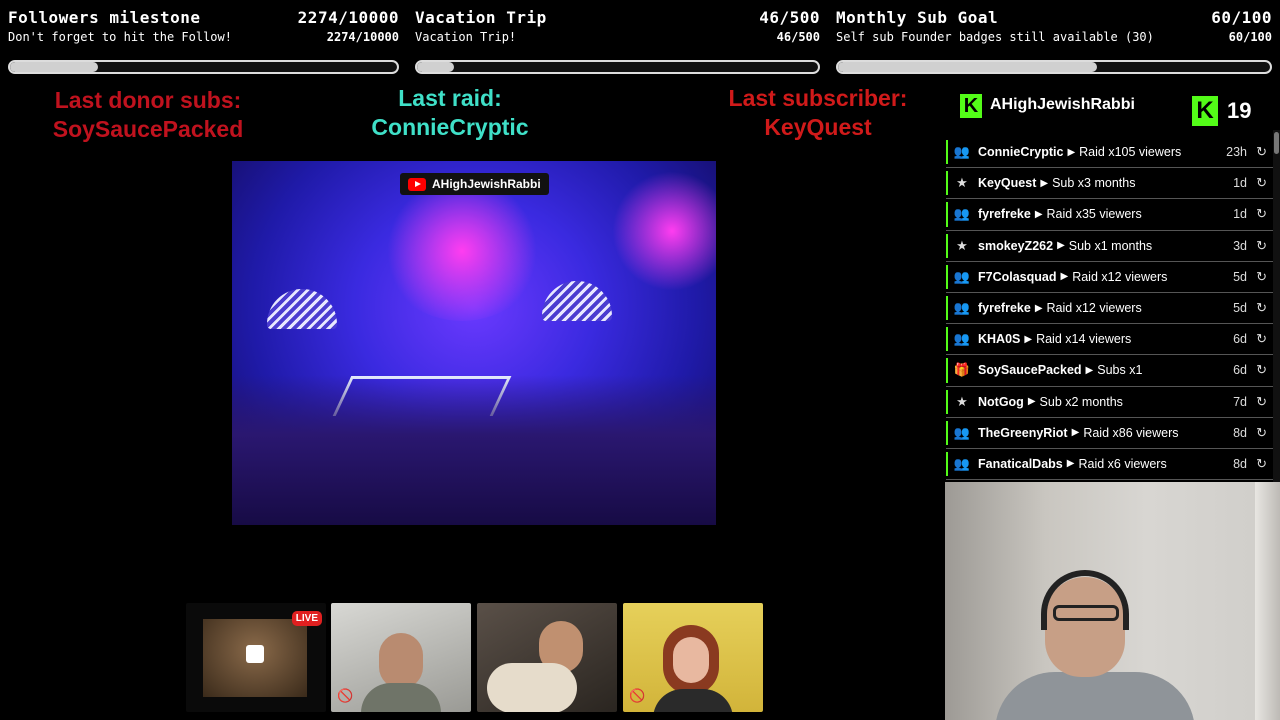  What do you see at coordinates (577, 301) in the screenshot?
I see `stage-decoration` at bounding box center [577, 301].